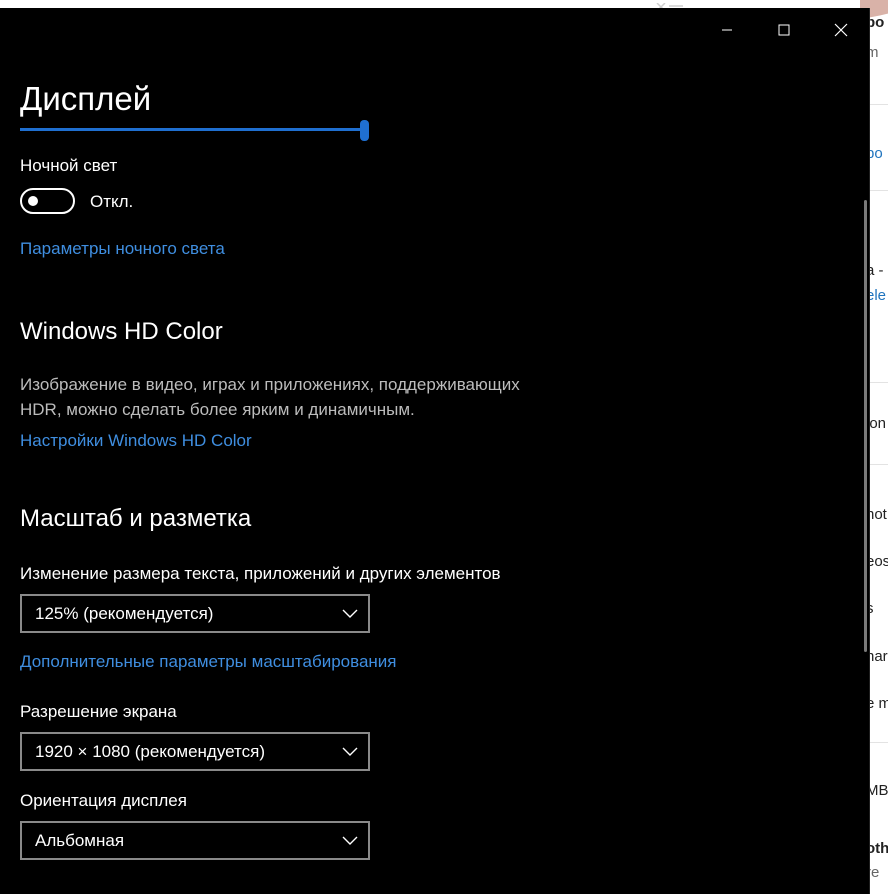 The image size is (888, 894). What do you see at coordinates (136, 441) in the screenshot?
I see `hd-color-settings-link: Настройки Windows HD Color` at bounding box center [136, 441].